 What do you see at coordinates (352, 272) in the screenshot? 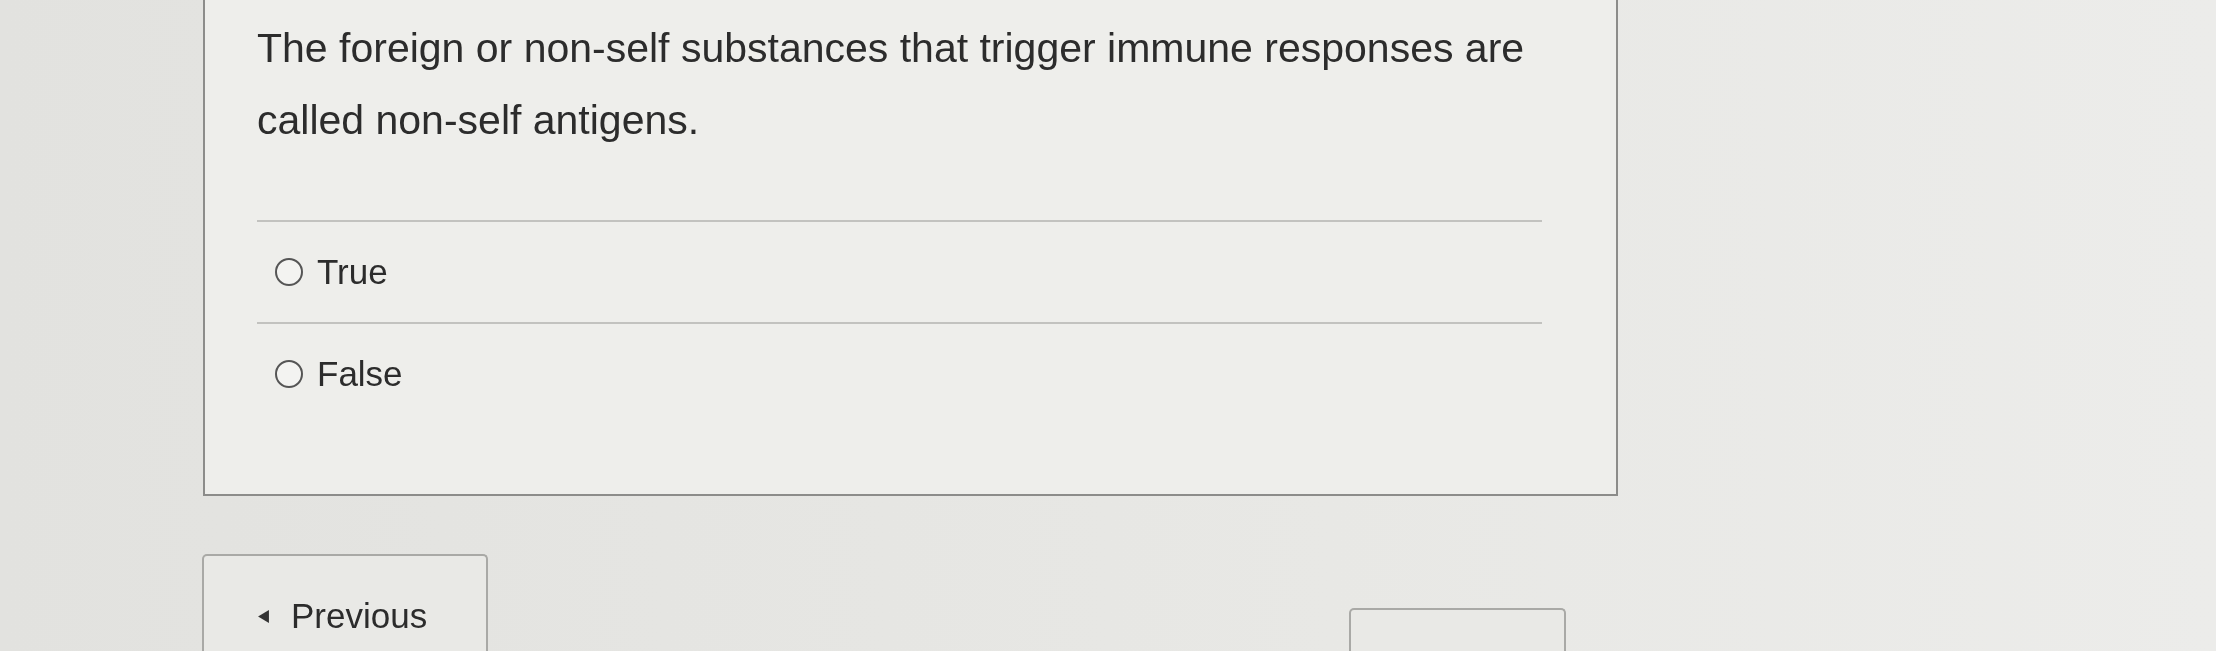
I see `option-label: True` at bounding box center [352, 272].